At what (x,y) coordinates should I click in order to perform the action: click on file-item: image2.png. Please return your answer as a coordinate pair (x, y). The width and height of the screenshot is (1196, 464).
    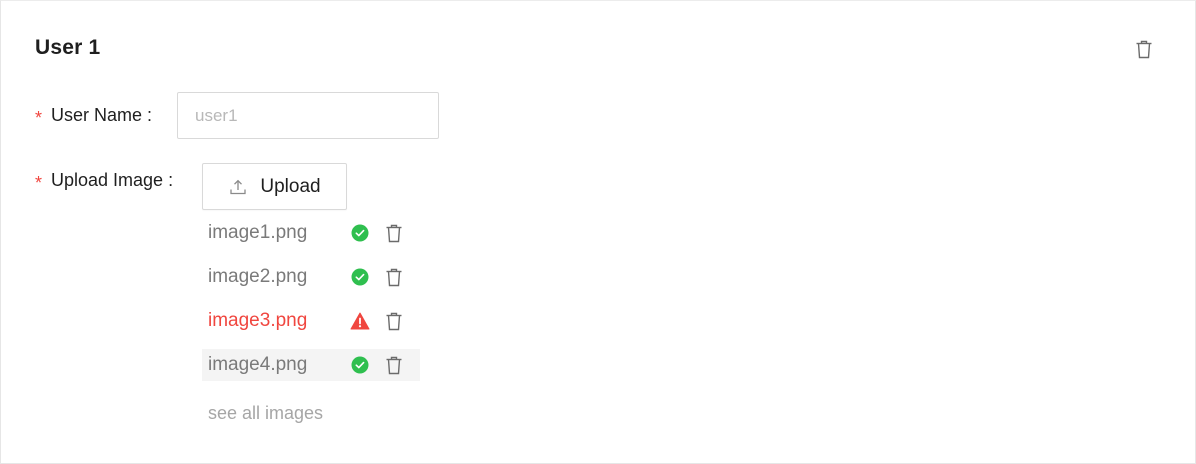
    Looking at the image, I should click on (311, 277).